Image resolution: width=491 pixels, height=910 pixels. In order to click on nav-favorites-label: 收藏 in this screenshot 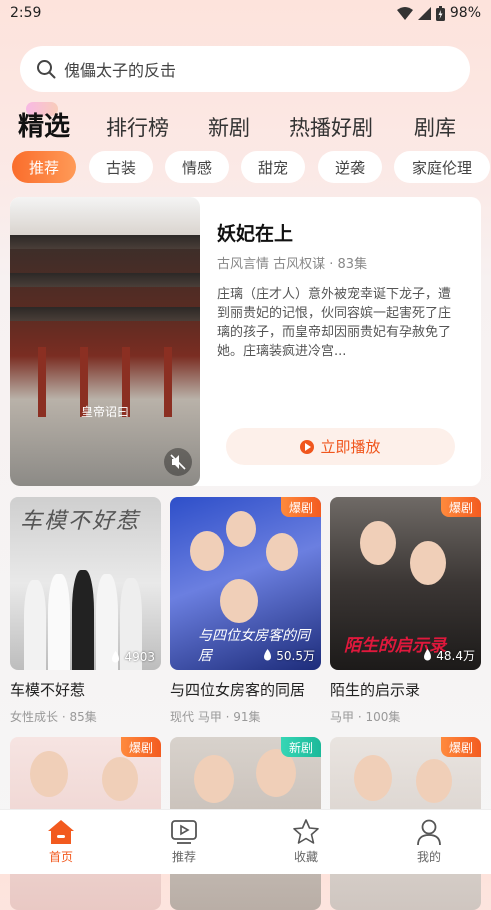, I will do `click(305, 857)`.